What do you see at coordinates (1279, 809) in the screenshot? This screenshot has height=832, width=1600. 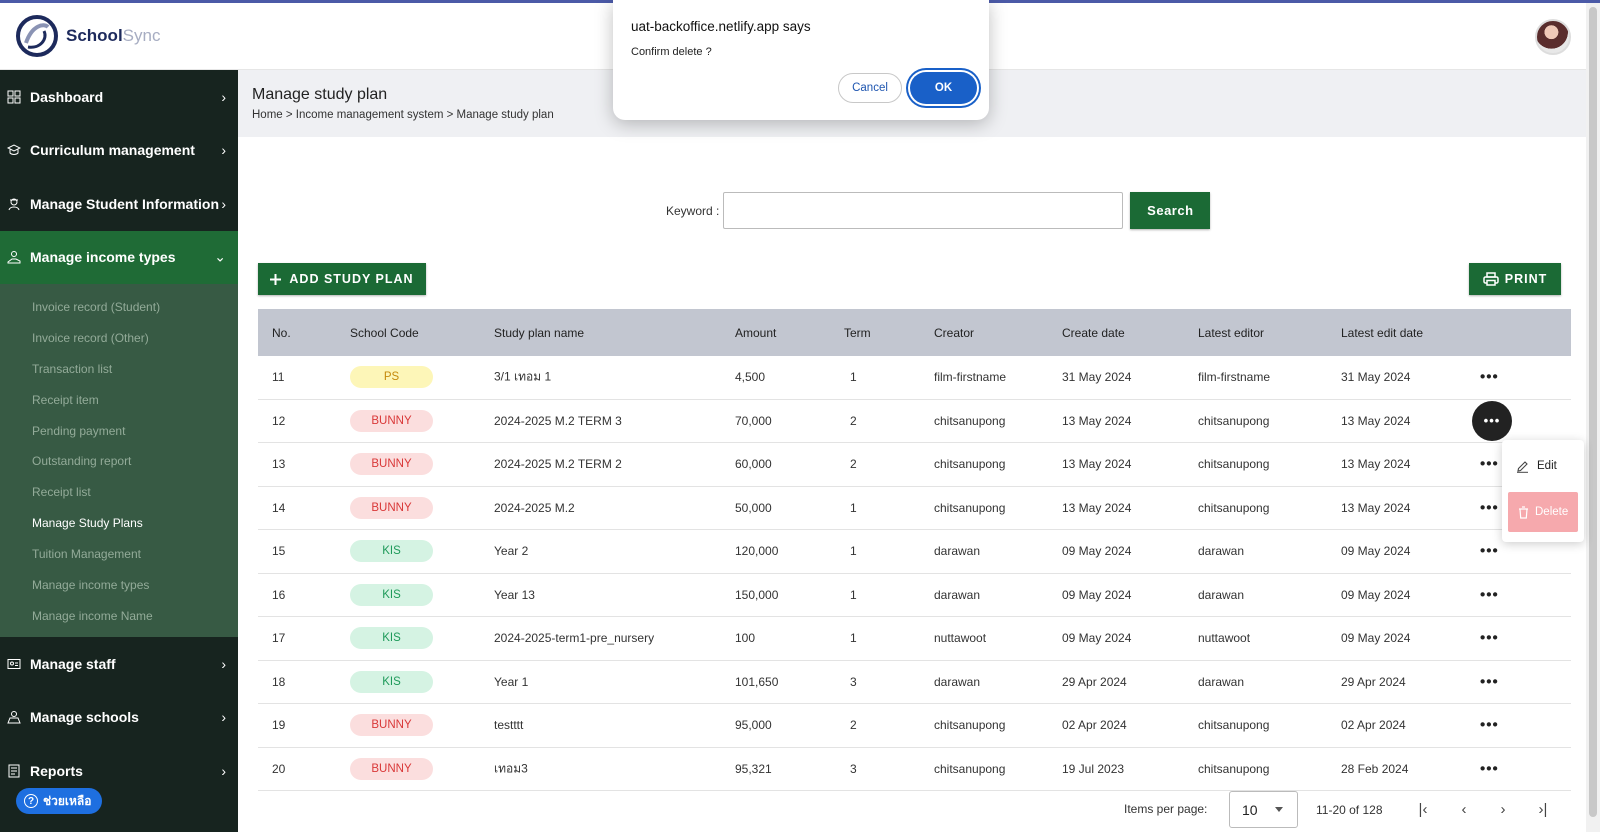 I see `dropdown-arrow-icon` at bounding box center [1279, 809].